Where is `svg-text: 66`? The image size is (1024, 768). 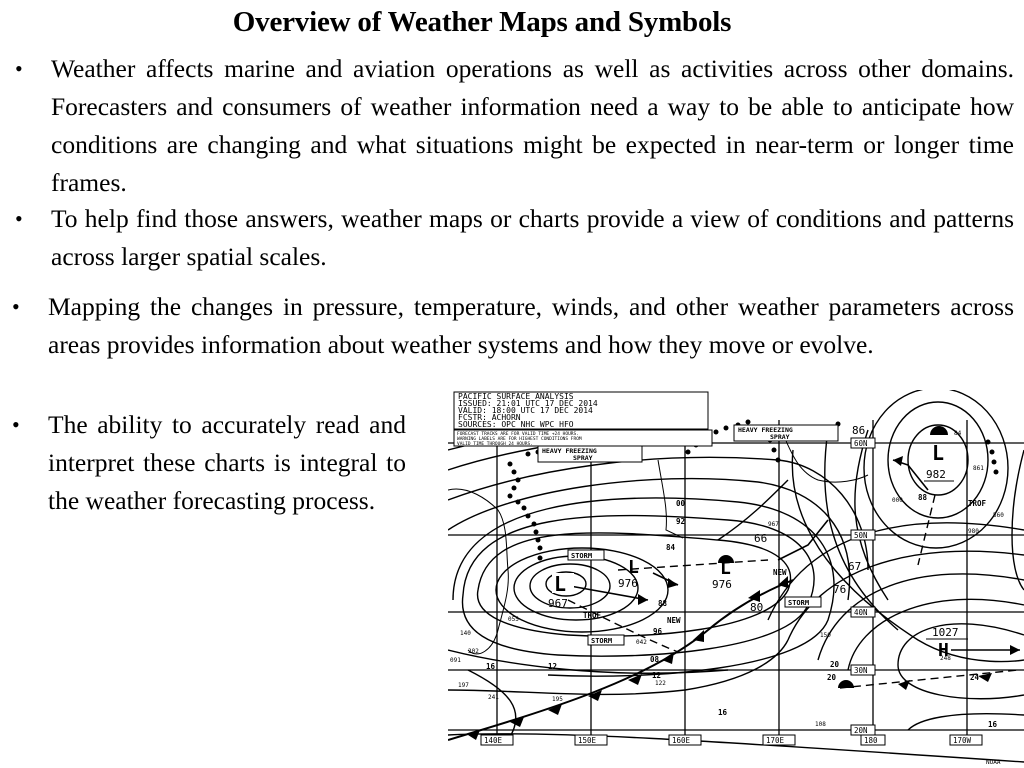
svg-text: 66 is located at coordinates (760, 538).